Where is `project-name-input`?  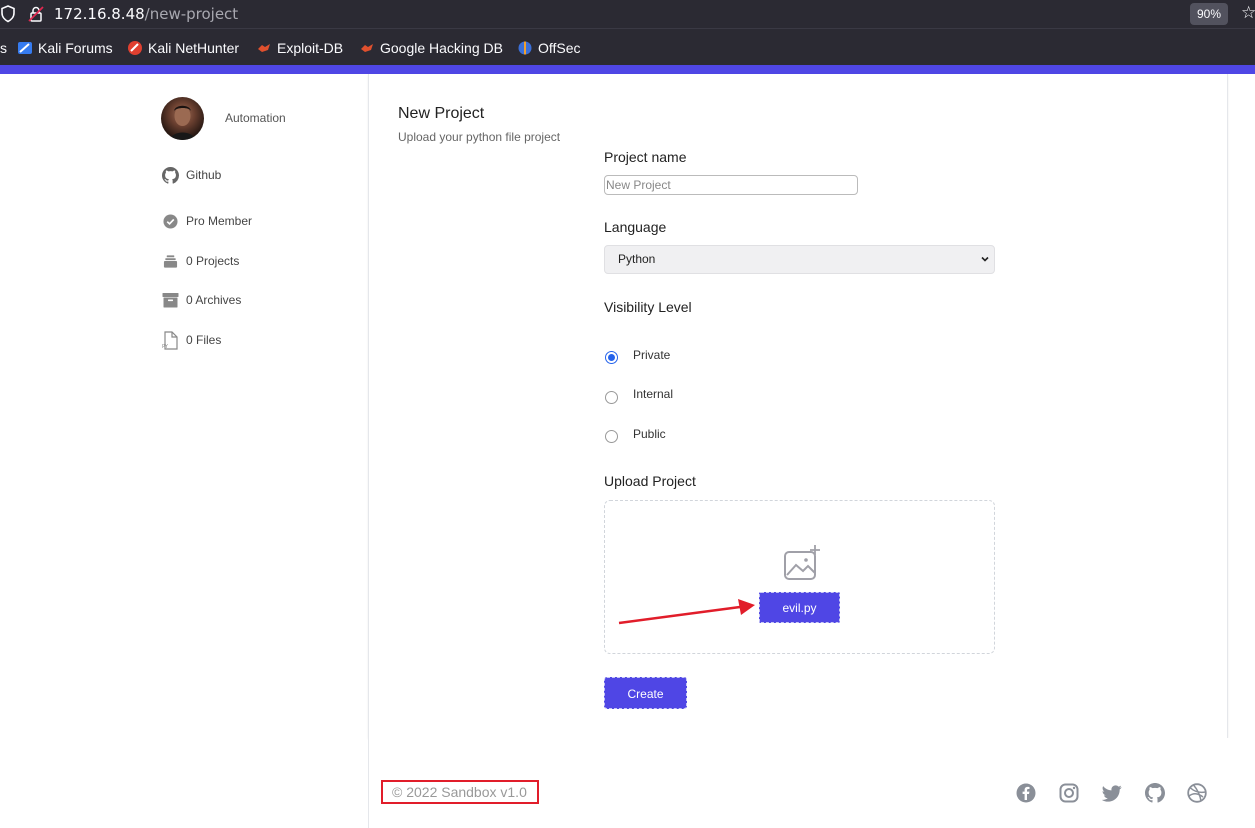 project-name-input is located at coordinates (731, 185).